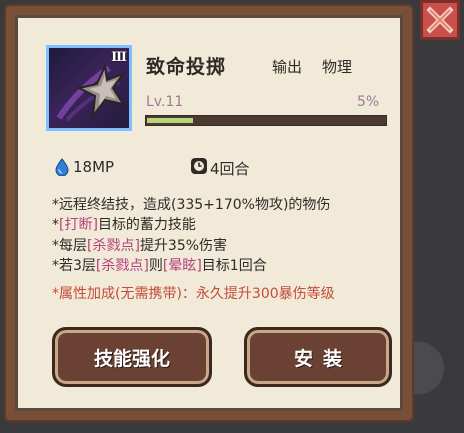 Image resolution: width=464 pixels, height=433 pixels. Describe the element at coordinates (193, 294) in the screenshot. I see `attribute-bonus-note: *属性加成(无需携带)：永久提升300暴伤等级` at that location.